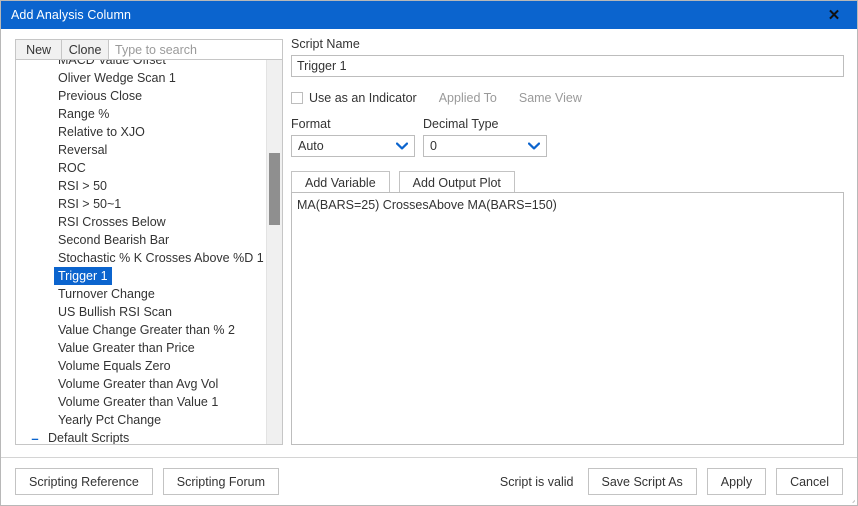  What do you see at coordinates (809, 481) in the screenshot?
I see `cancel-button: Cancel` at bounding box center [809, 481].